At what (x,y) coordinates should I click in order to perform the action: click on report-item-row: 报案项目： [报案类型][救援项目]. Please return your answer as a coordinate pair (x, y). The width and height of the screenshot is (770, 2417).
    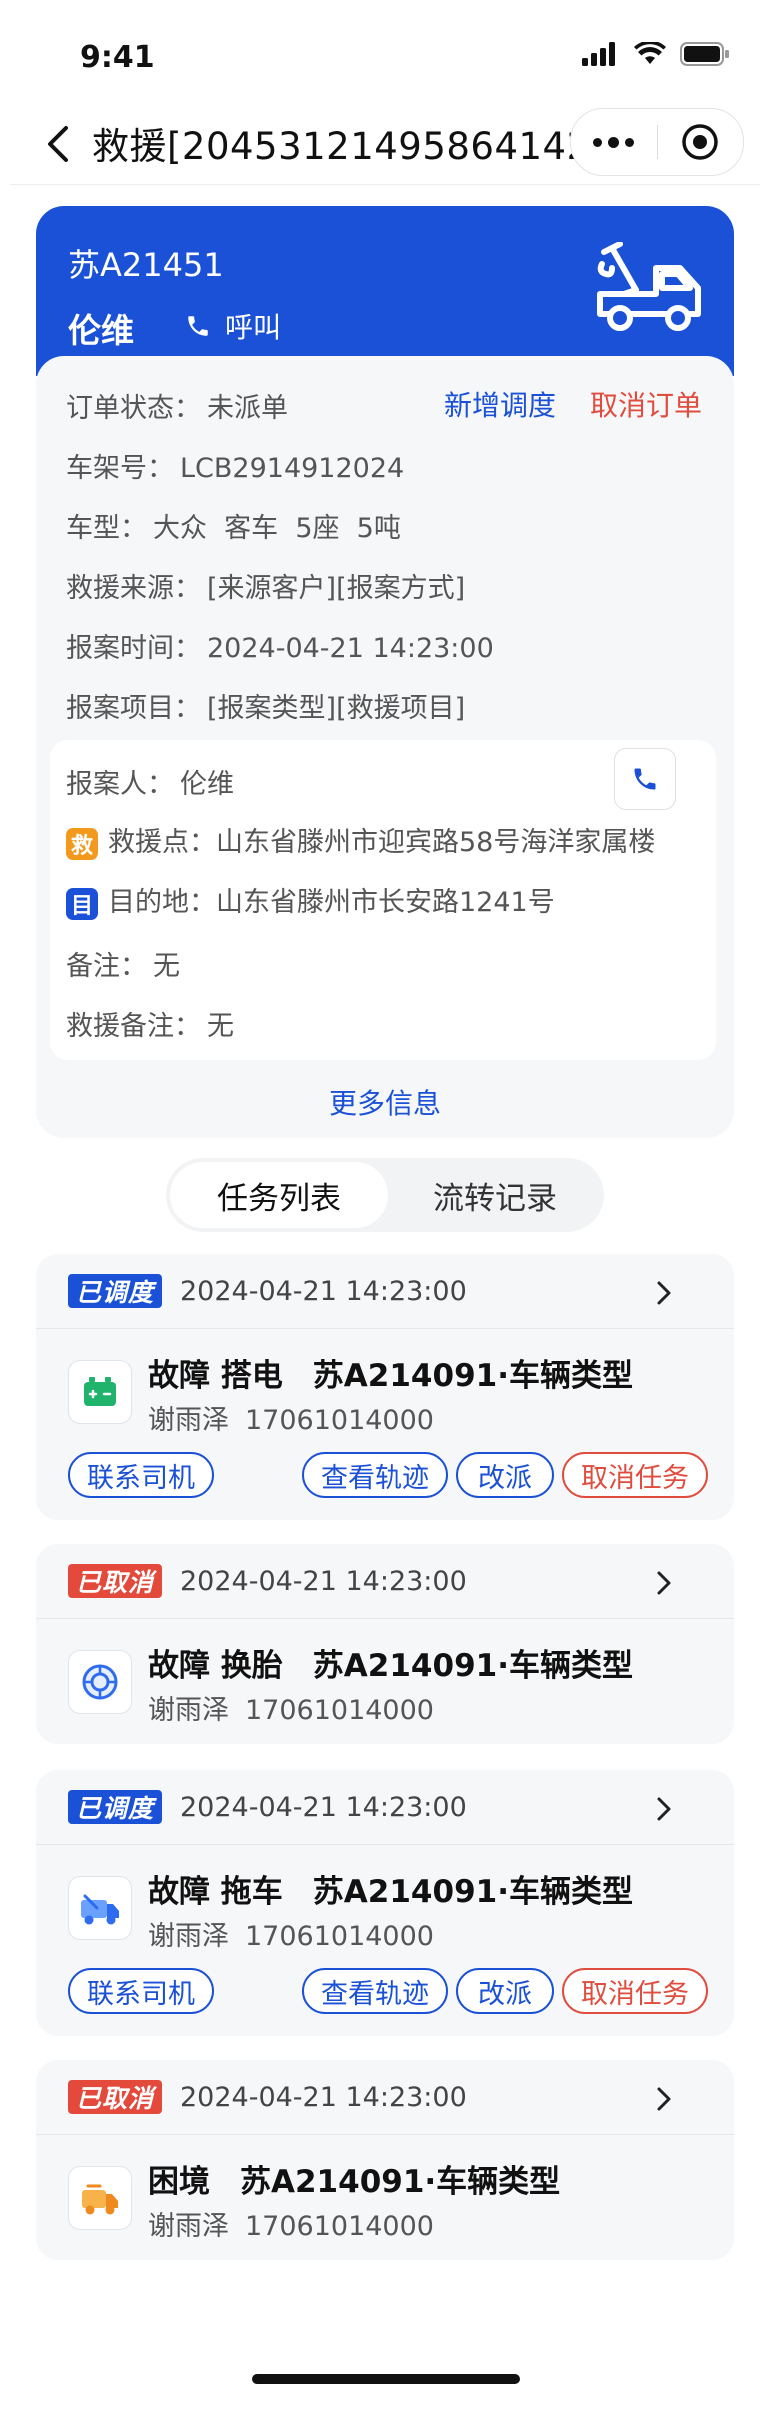
    Looking at the image, I should click on (265, 705).